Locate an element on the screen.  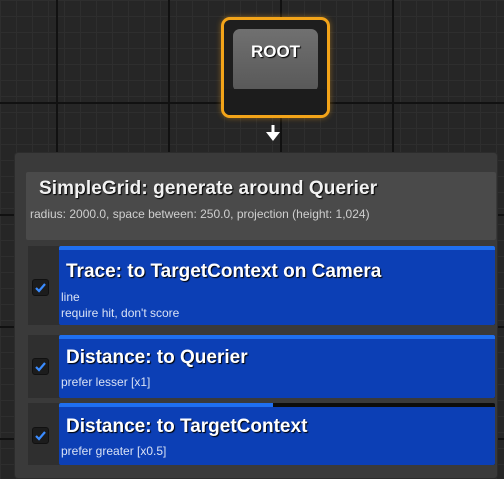
test-title: Distance: to Querier is located at coordinates (157, 357).